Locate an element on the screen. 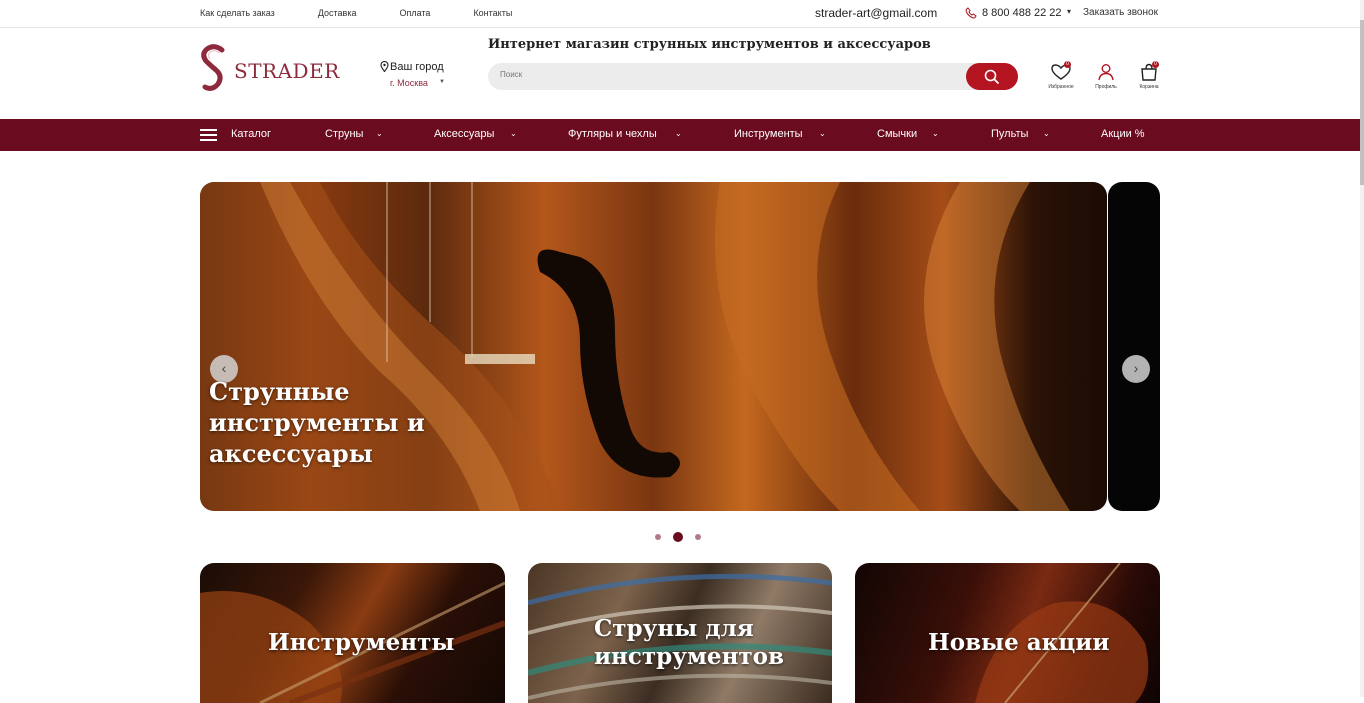 Image resolution: width=1364 pixels, height=703 pixels. nav-item-bows: Смычки is located at coordinates (897, 134).